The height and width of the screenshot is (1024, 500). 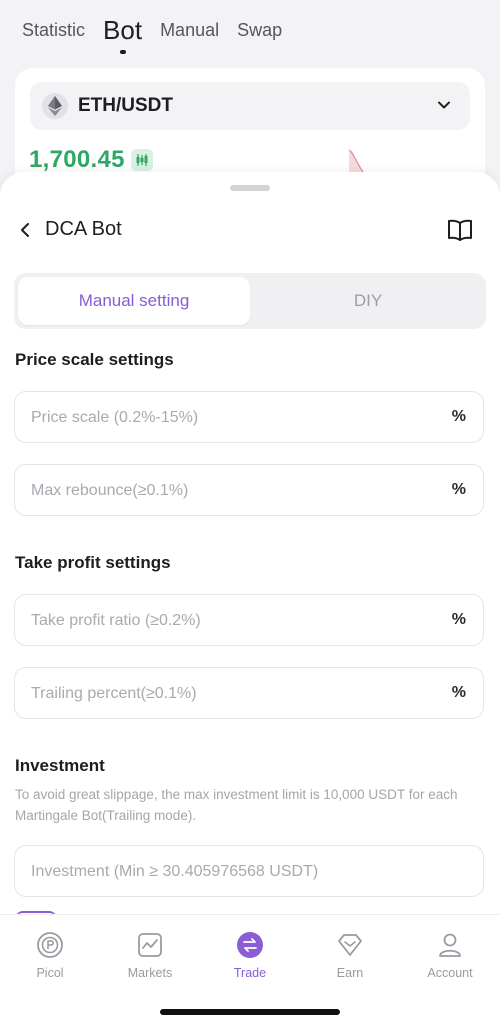 What do you see at coordinates (125, 105) in the screenshot?
I see `pair-label: ETH/USDT` at bounding box center [125, 105].